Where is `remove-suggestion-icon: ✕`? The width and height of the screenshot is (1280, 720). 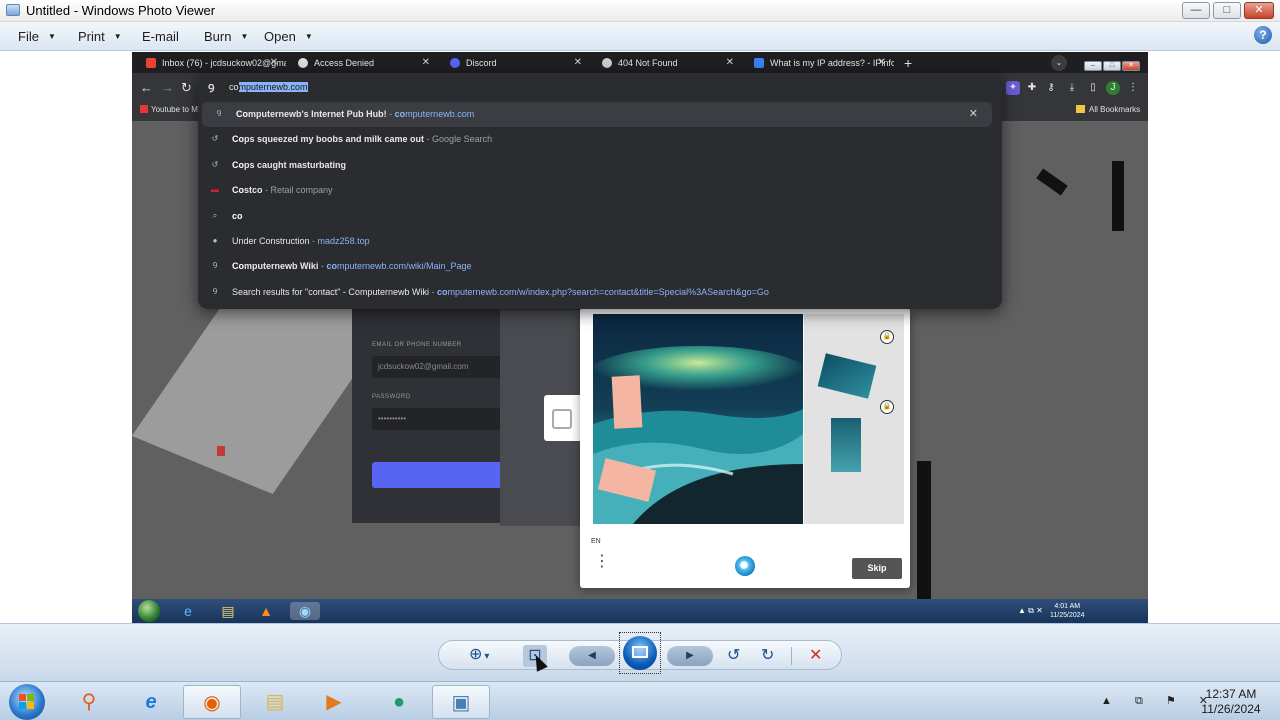
remove-suggestion-icon: ✕ is located at coordinates (973, 113).